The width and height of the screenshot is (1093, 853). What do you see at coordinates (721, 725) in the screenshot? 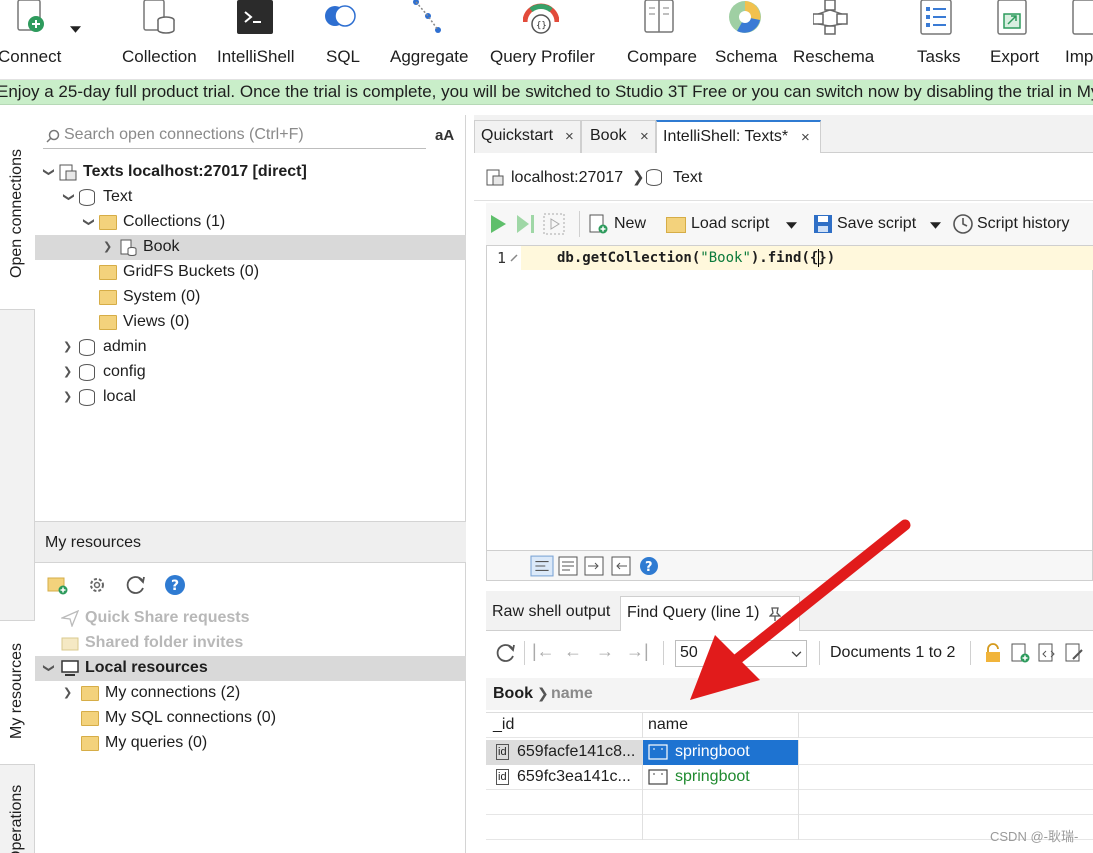
I see `column-header-name: name` at bounding box center [721, 725].